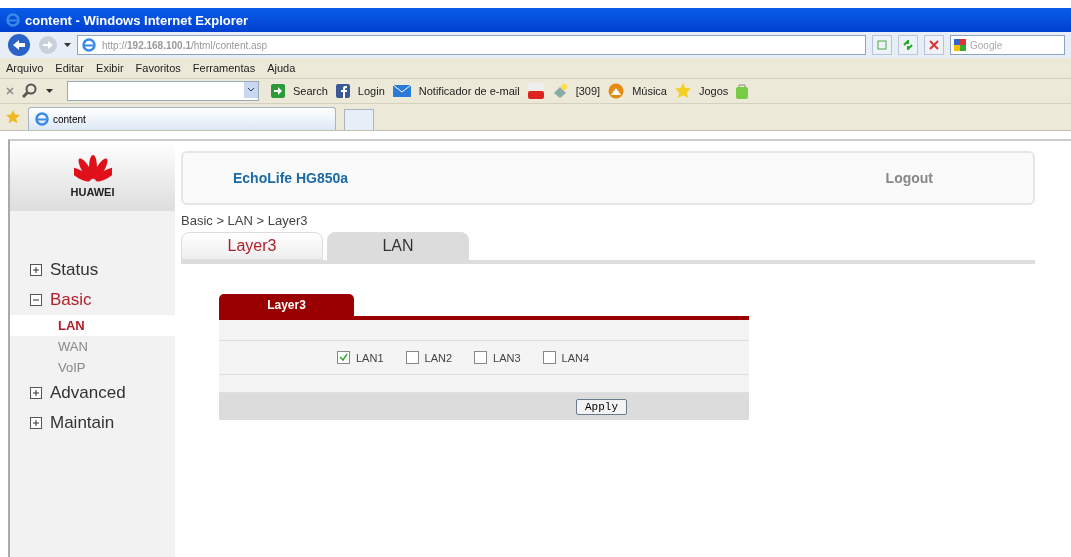 The height and width of the screenshot is (557, 1071). Describe the element at coordinates (438, 357) in the screenshot. I see `checkbox-label: LAN2` at that location.